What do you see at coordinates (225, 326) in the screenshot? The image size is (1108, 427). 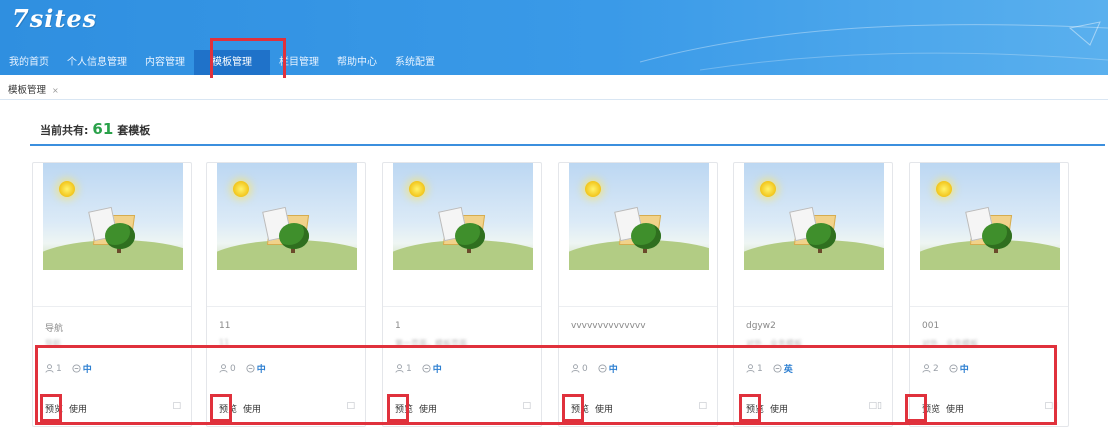 I see `template-name: 11` at bounding box center [225, 326].